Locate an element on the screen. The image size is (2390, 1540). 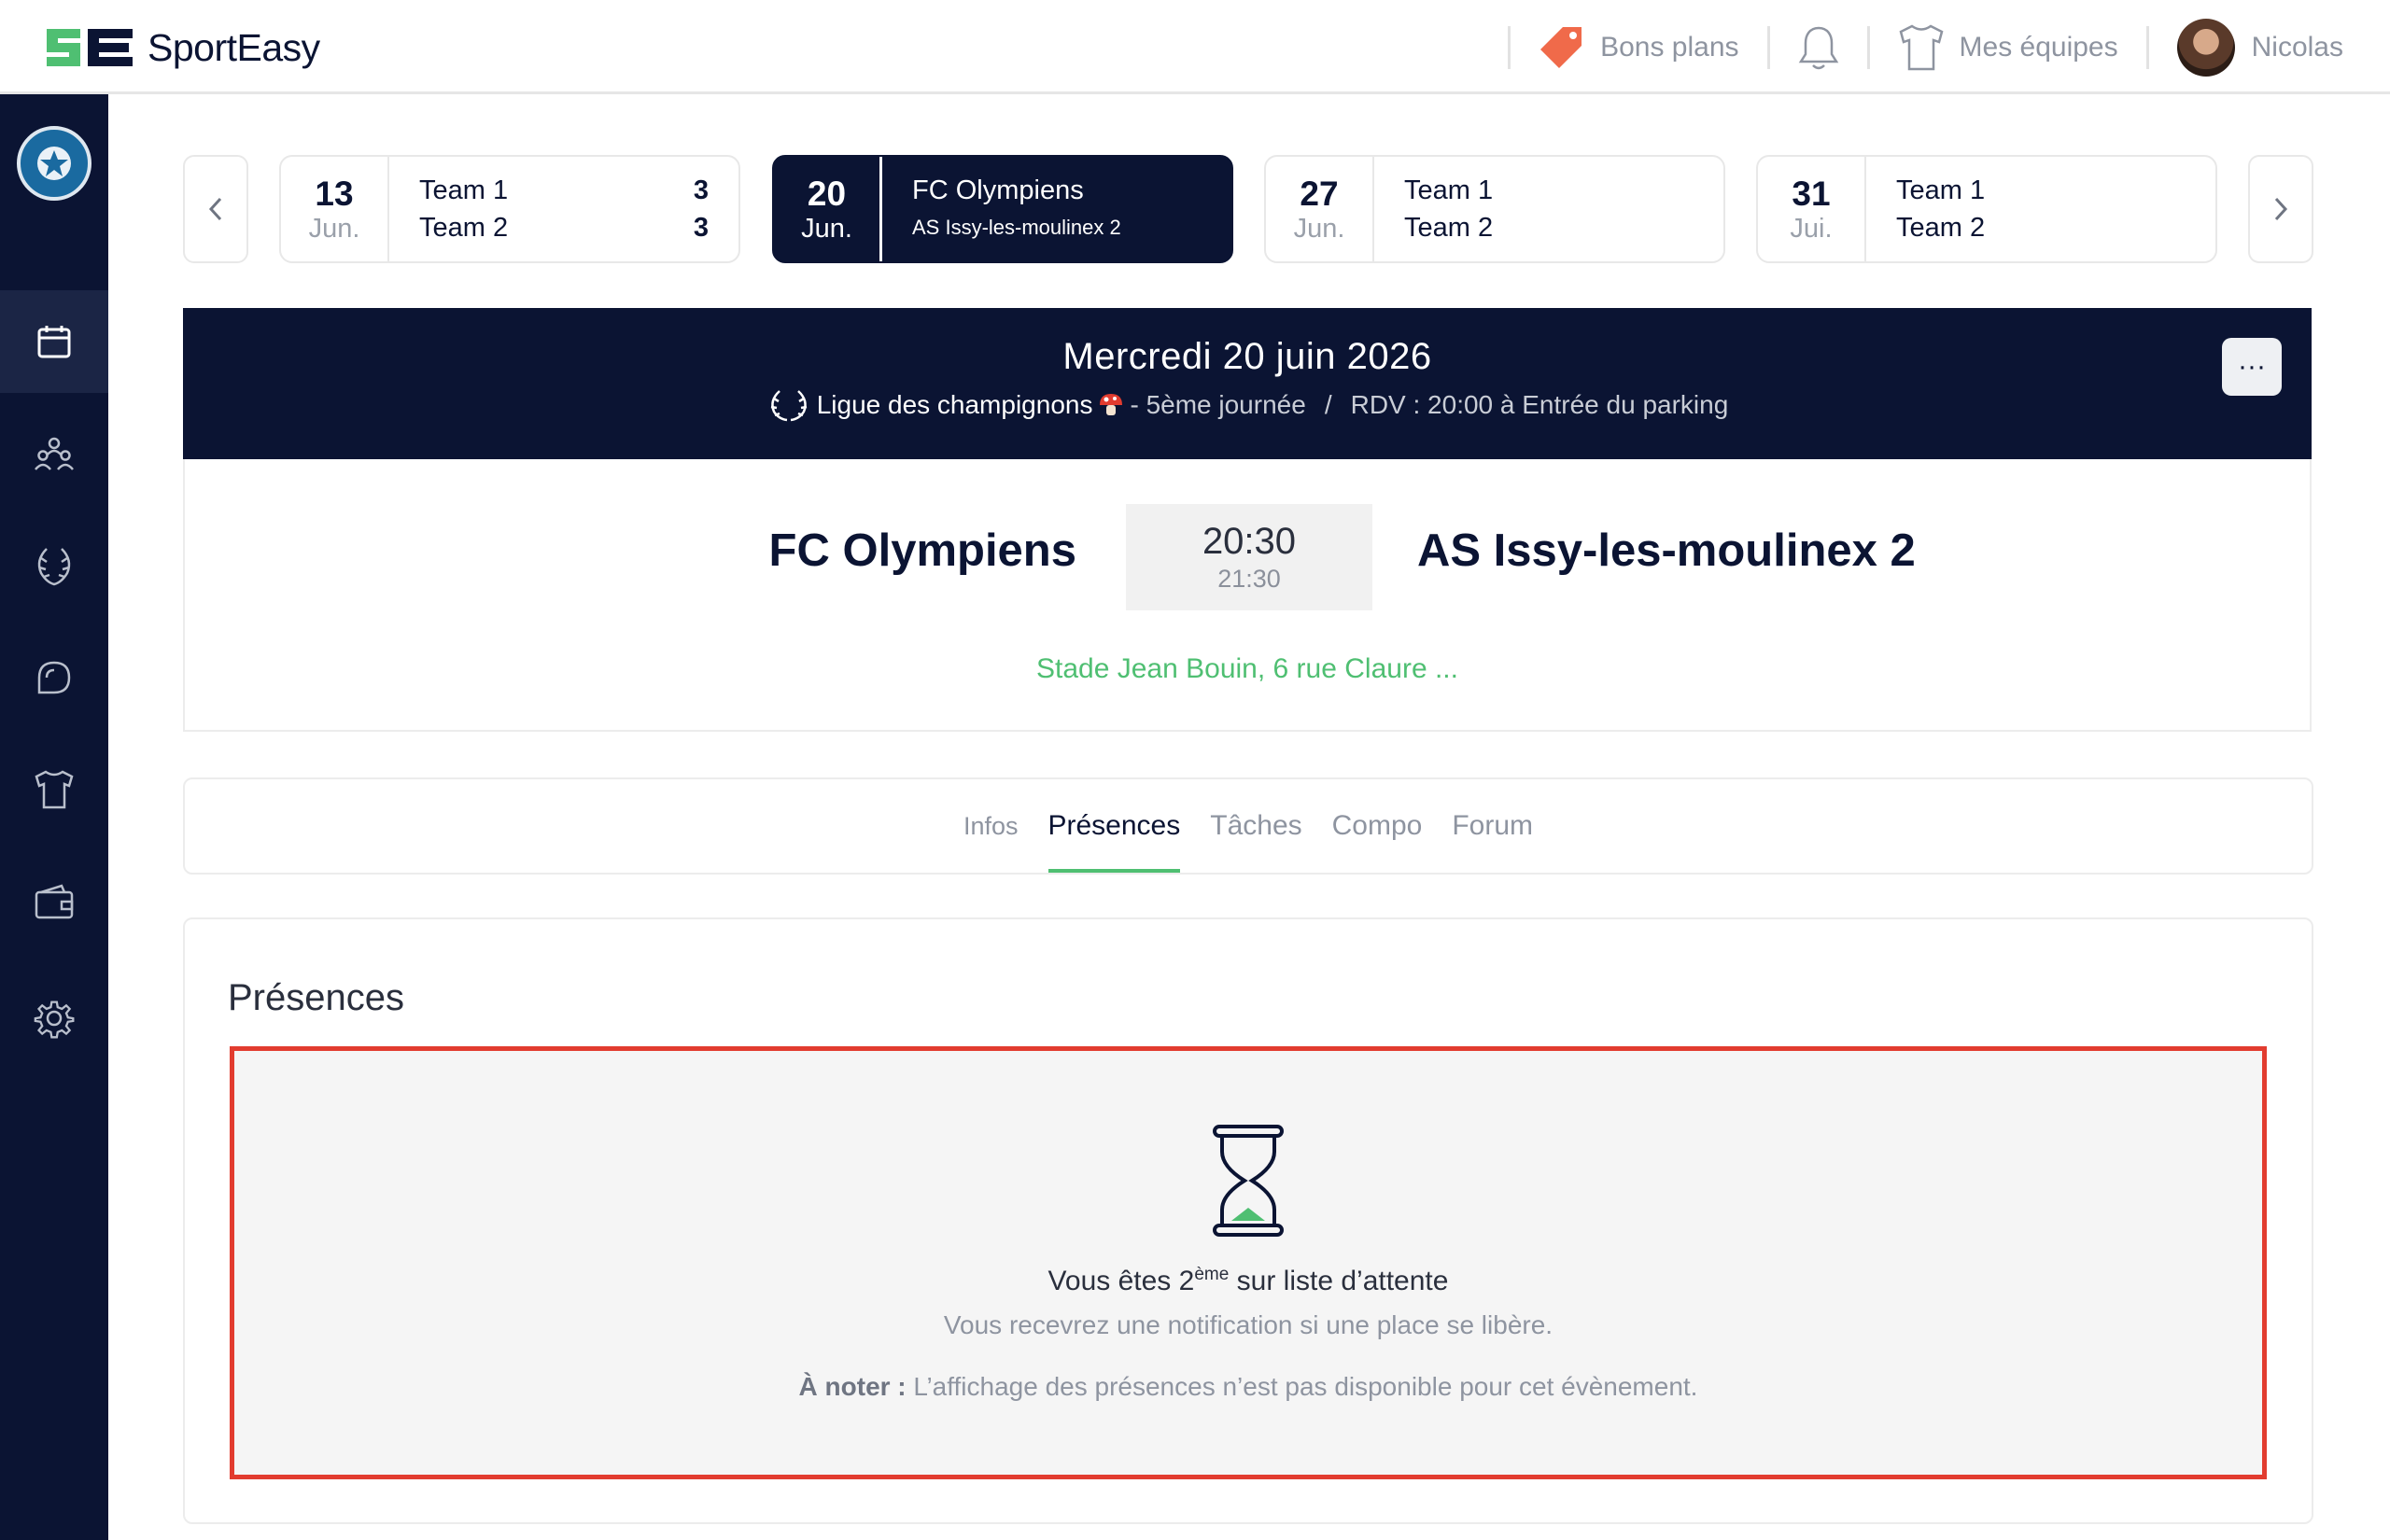
round-label: - 5ème journée is located at coordinates (1218, 404).